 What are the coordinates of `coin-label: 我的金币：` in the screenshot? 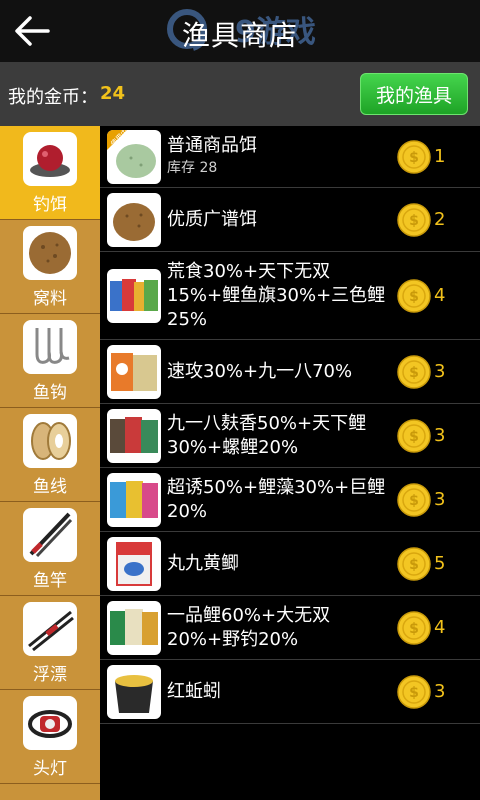 It's located at (53, 97).